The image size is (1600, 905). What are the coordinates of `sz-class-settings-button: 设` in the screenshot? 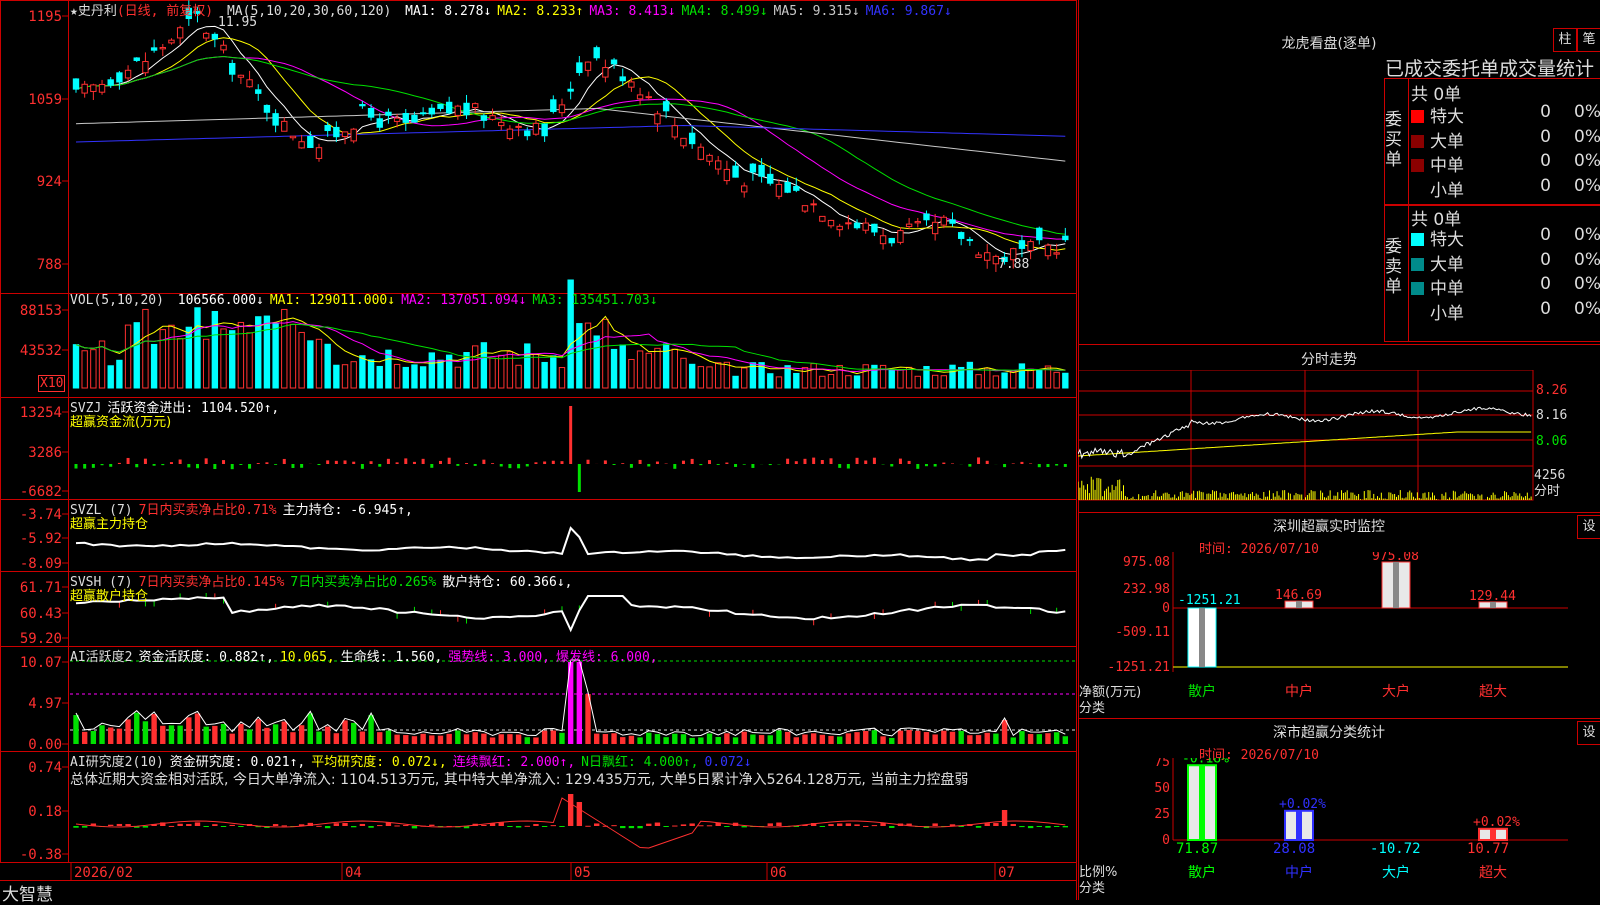 It's located at (1588, 733).